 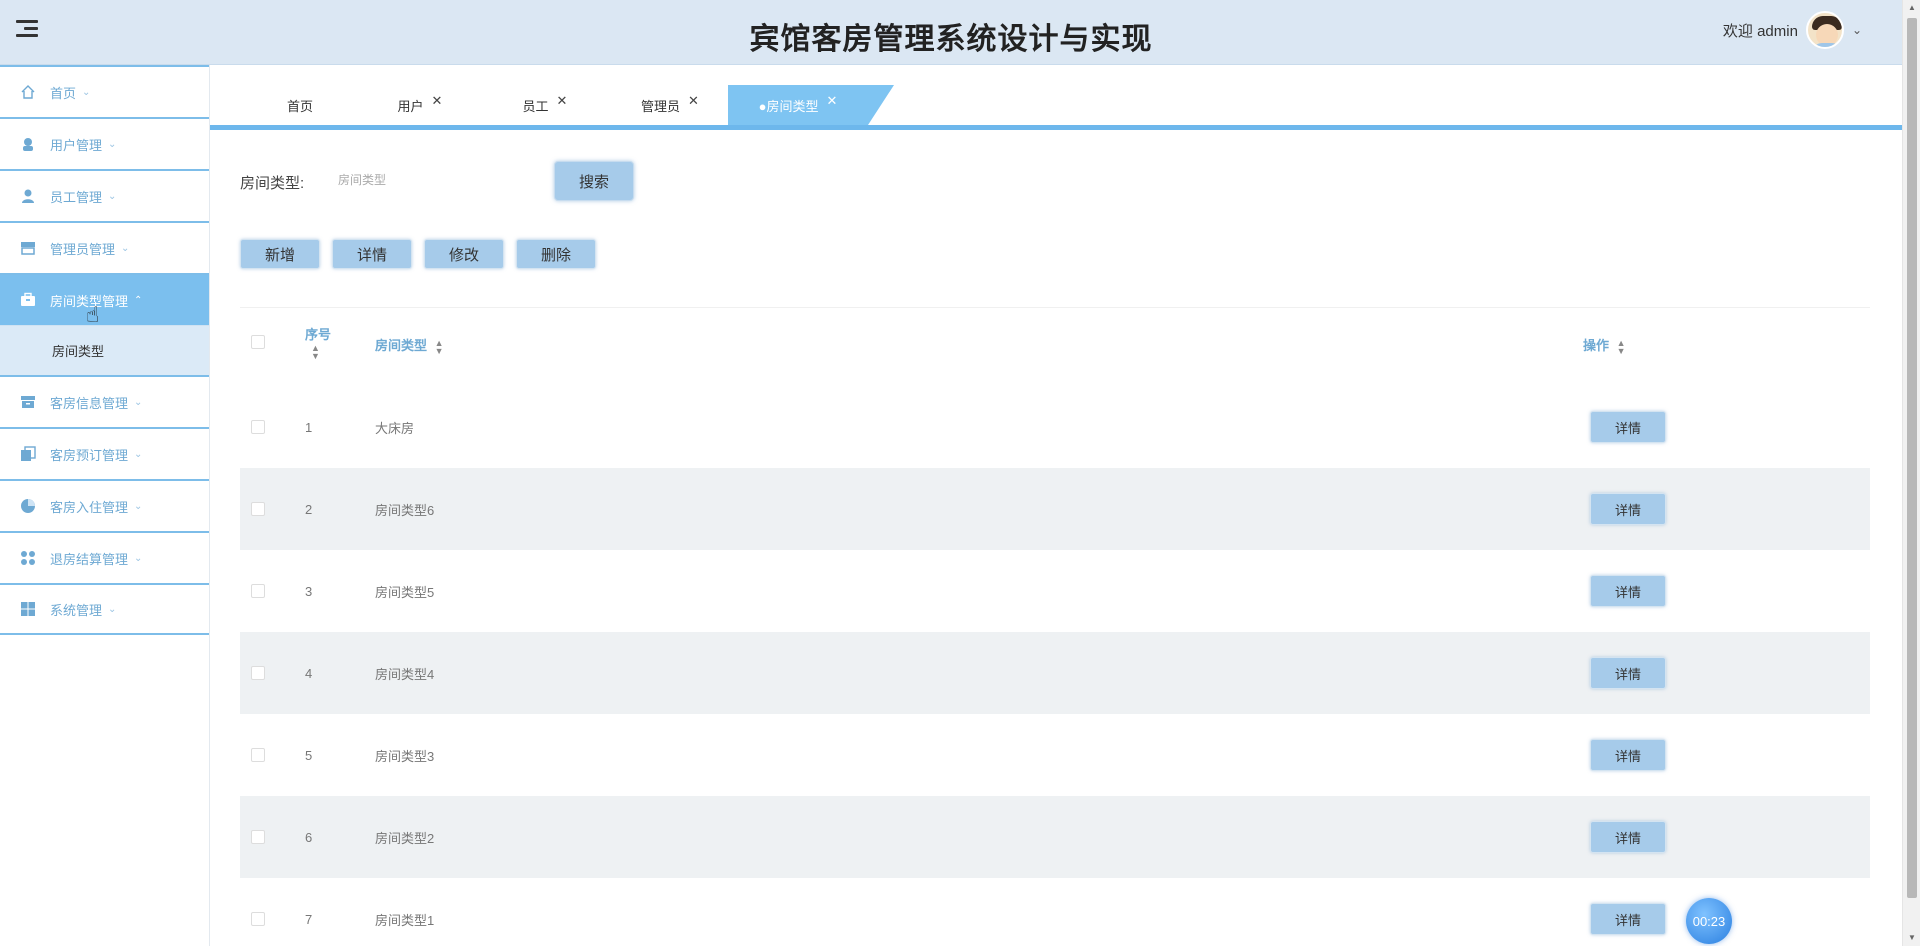 I want to click on page-scrollbar: ▲ ▼, so click(x=1911, y=473).